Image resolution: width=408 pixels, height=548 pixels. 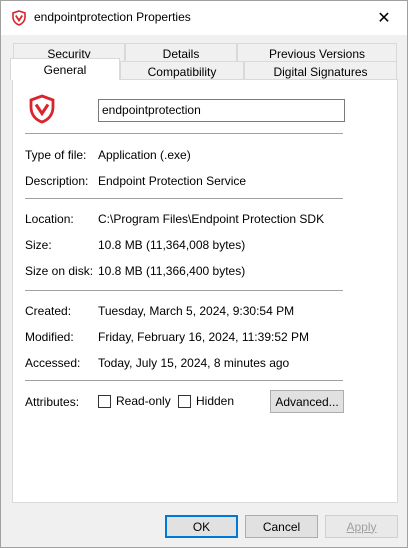 I want to click on tab-label: Details, so click(x=181, y=53).